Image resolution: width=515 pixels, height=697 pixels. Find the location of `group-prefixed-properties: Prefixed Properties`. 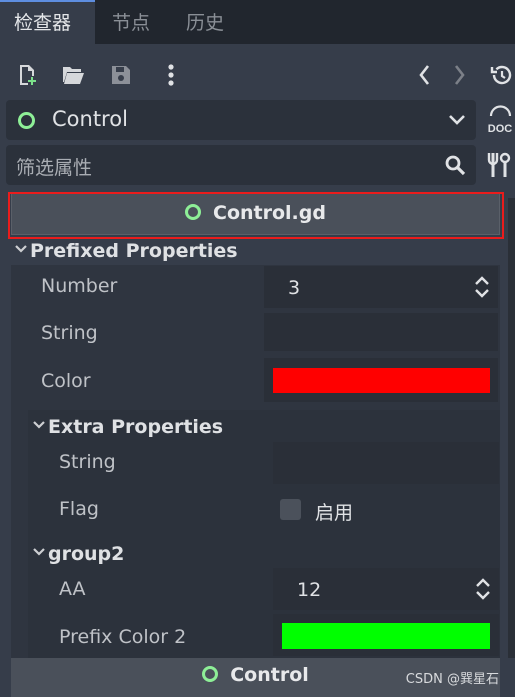

group-prefixed-properties: Prefixed Properties is located at coordinates (126, 251).